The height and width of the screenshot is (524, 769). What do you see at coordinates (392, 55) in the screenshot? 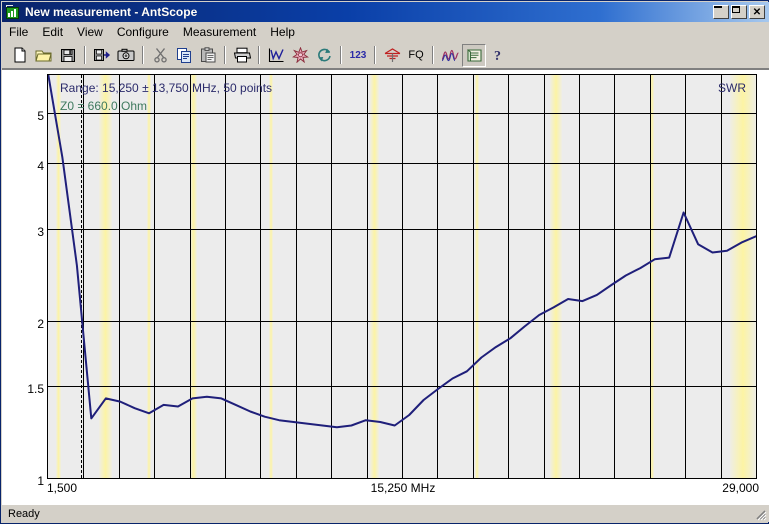
I see `antenna-icon` at bounding box center [392, 55].